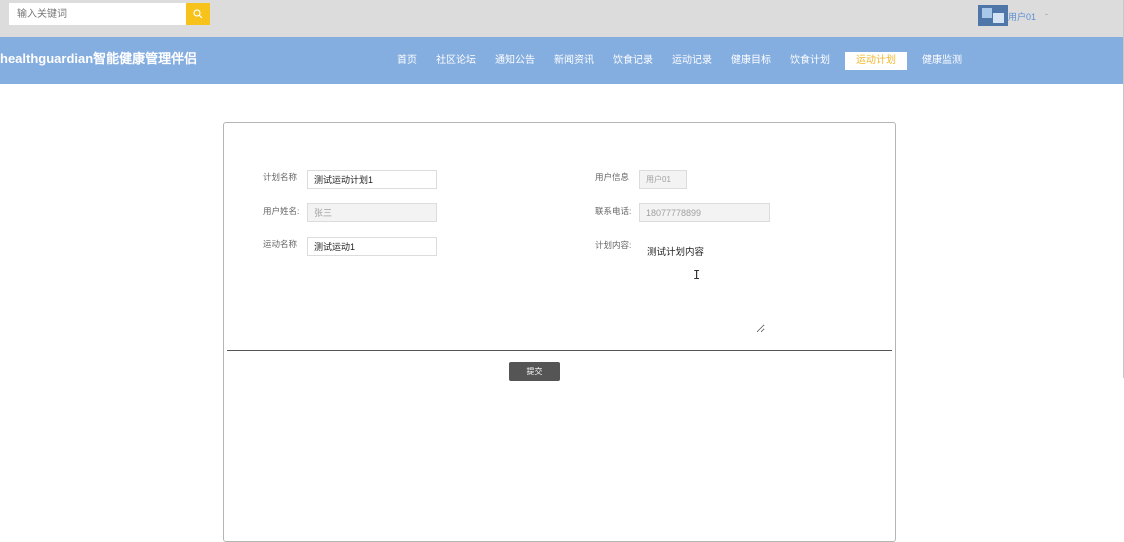 This screenshot has height=542, width=1124. Describe the element at coordinates (515, 61) in the screenshot. I see `nav-item-notices: 通知公告` at that location.